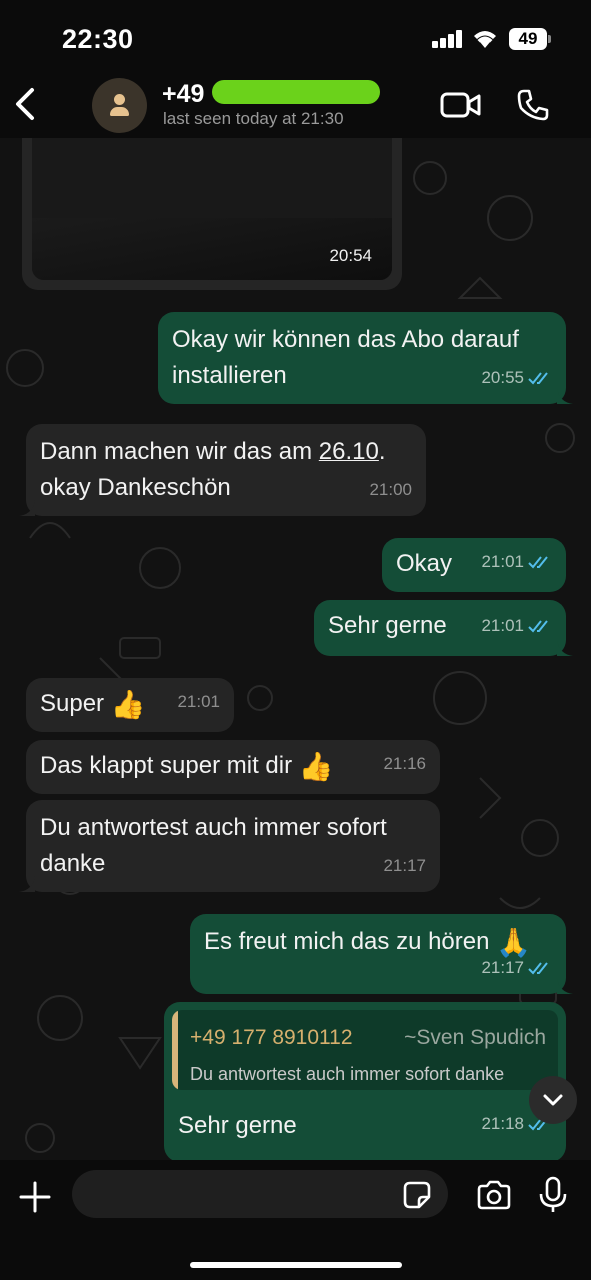 The image size is (591, 1280). Describe the element at coordinates (461, 105) in the screenshot. I see `video-call-icon` at that location.